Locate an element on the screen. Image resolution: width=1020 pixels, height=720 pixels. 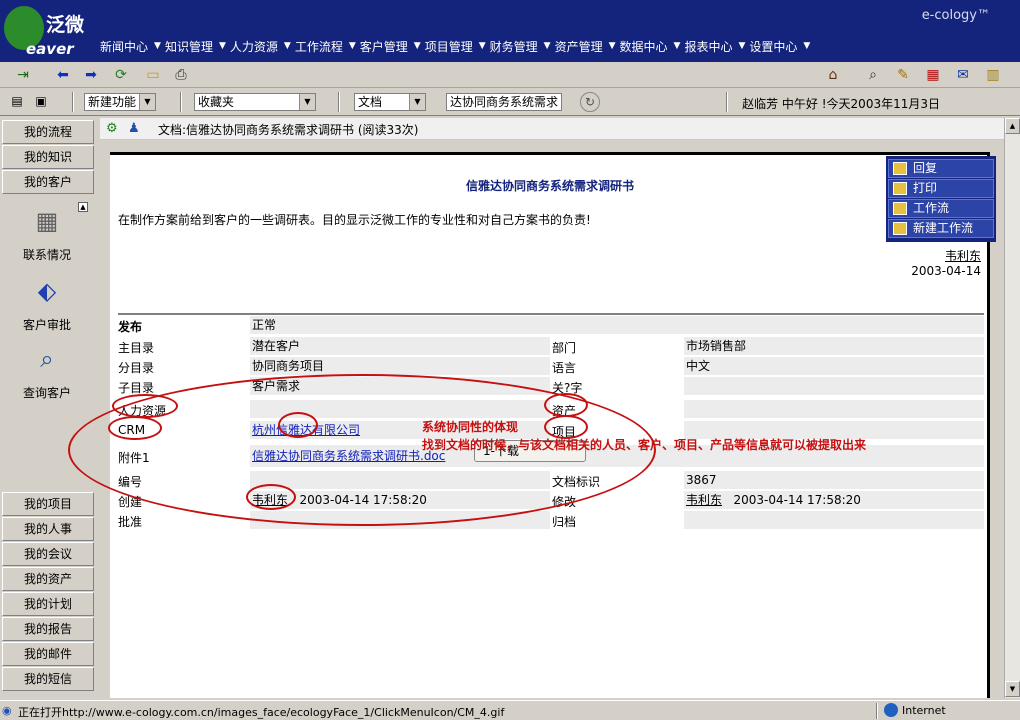
menu-finance: 财务管理 ▼ is located at coordinates (522, 46).